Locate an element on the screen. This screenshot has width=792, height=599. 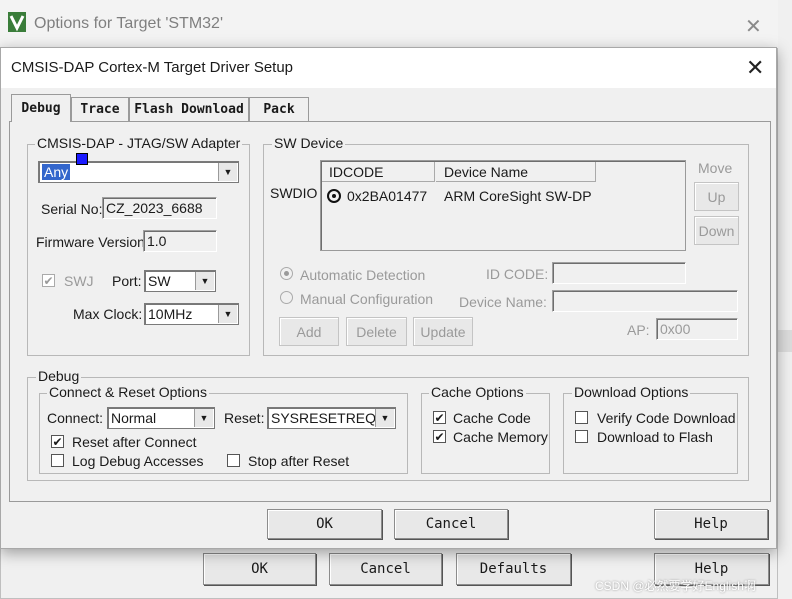
update-button: Update is located at coordinates (443, 331).